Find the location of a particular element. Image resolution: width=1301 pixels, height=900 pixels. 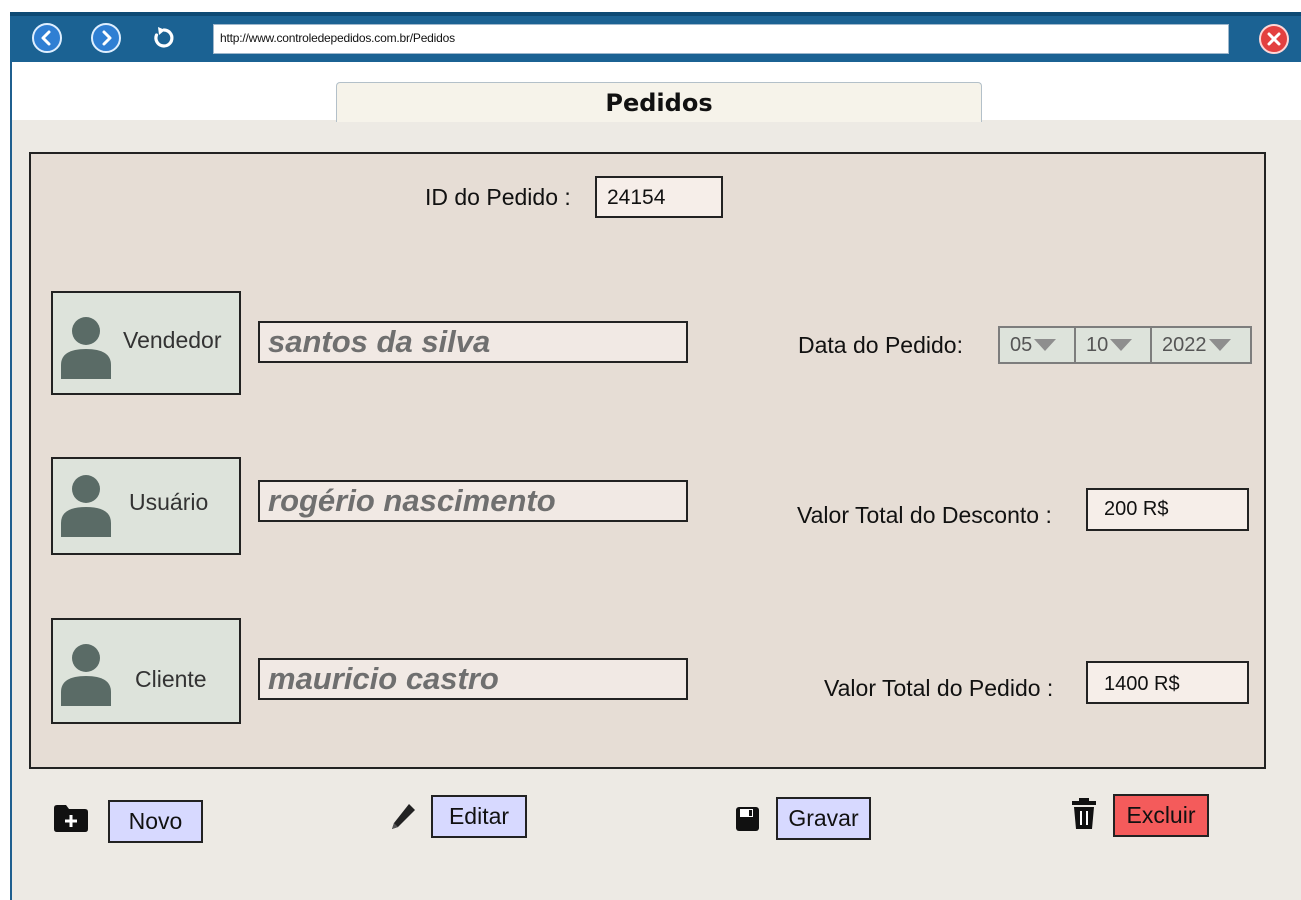

day-select: 05 is located at coordinates (1038, 345).